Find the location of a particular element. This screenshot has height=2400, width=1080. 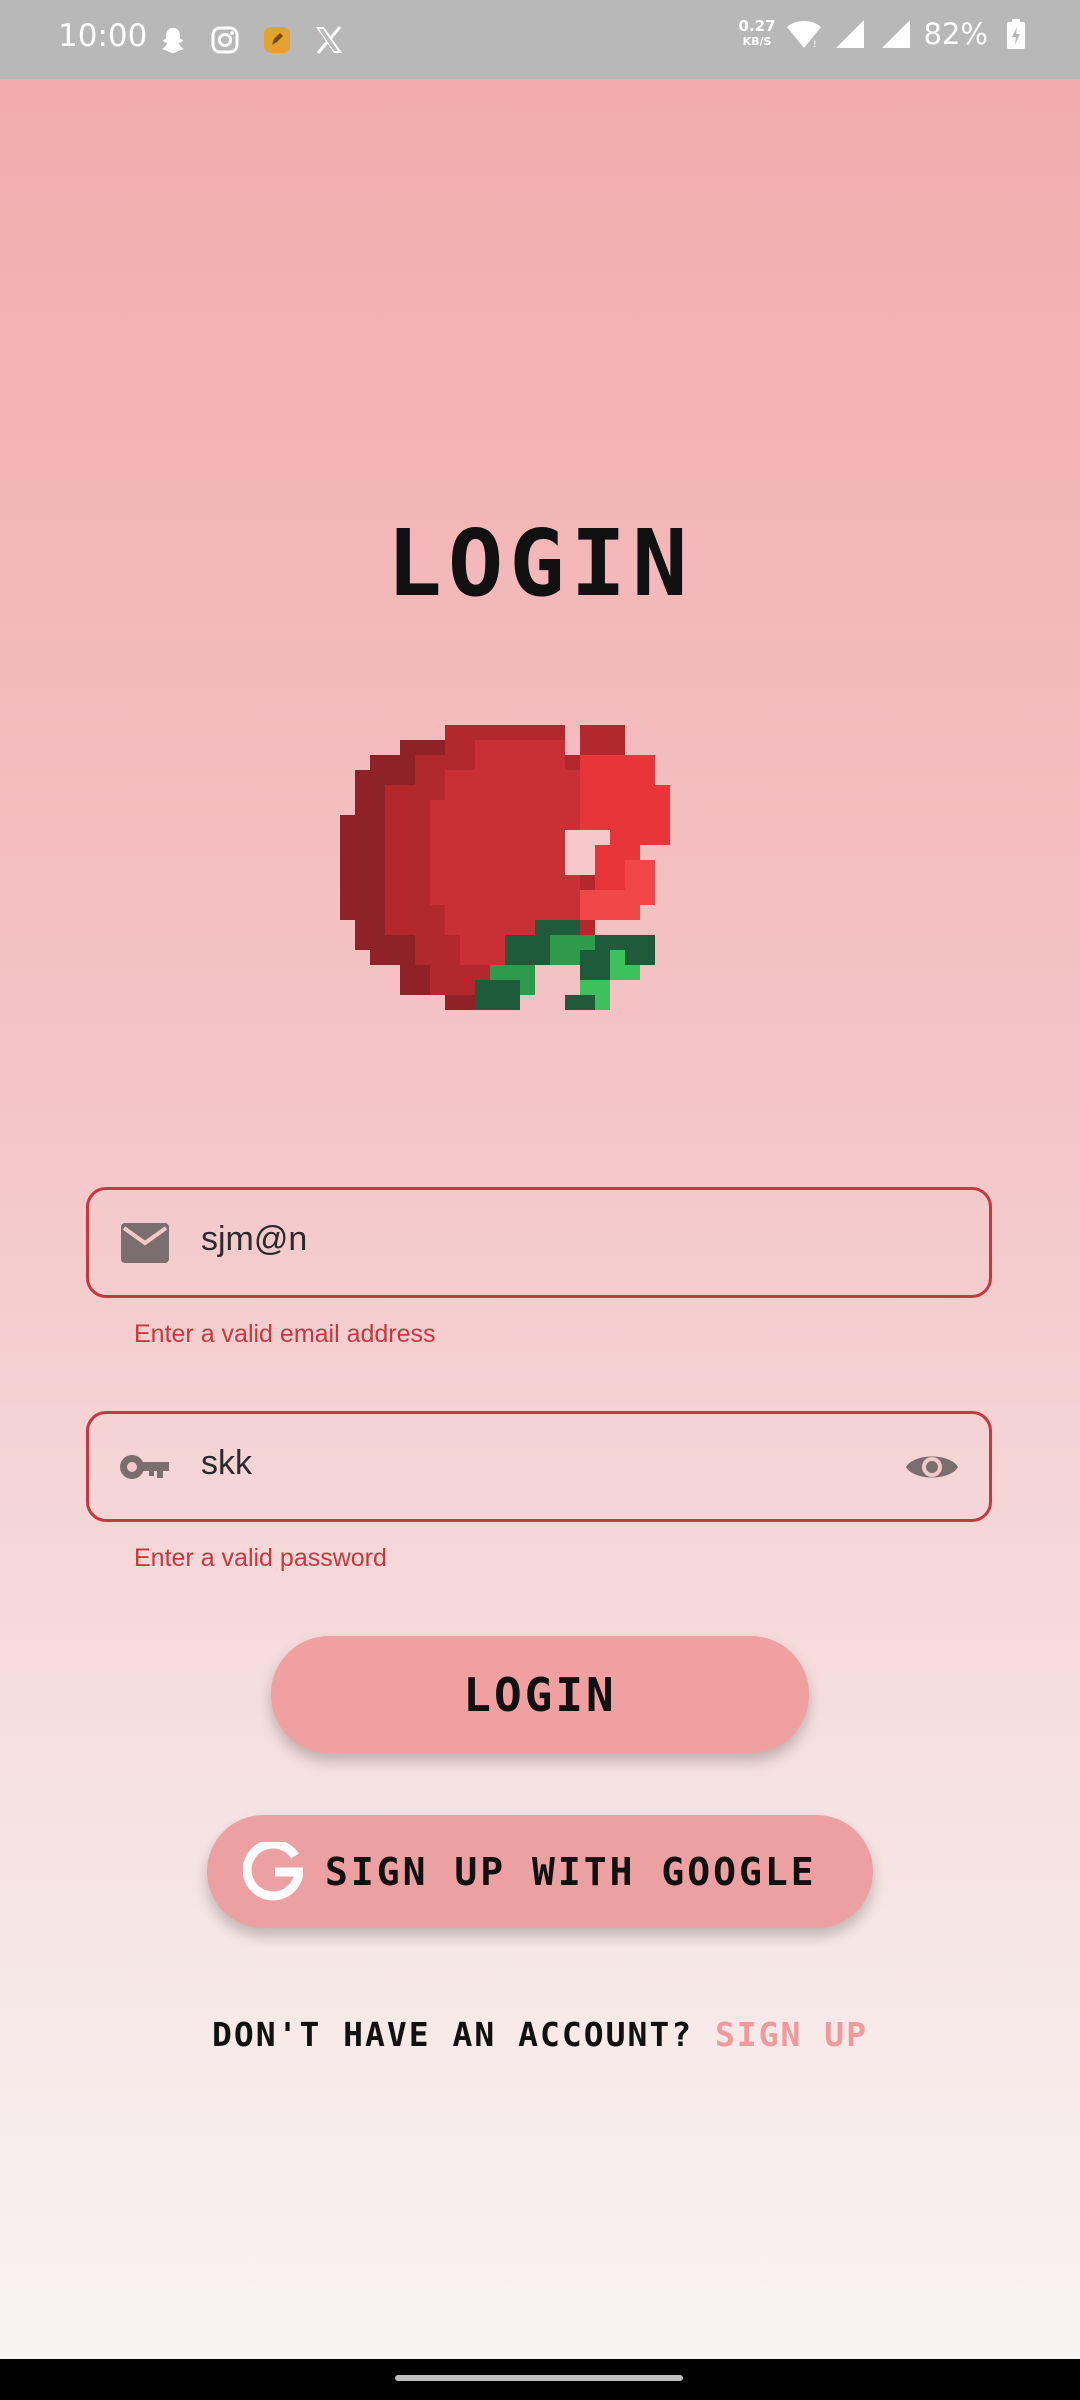

system-status: 0.27 KB/S ! 82% is located at coordinates (886, 34).